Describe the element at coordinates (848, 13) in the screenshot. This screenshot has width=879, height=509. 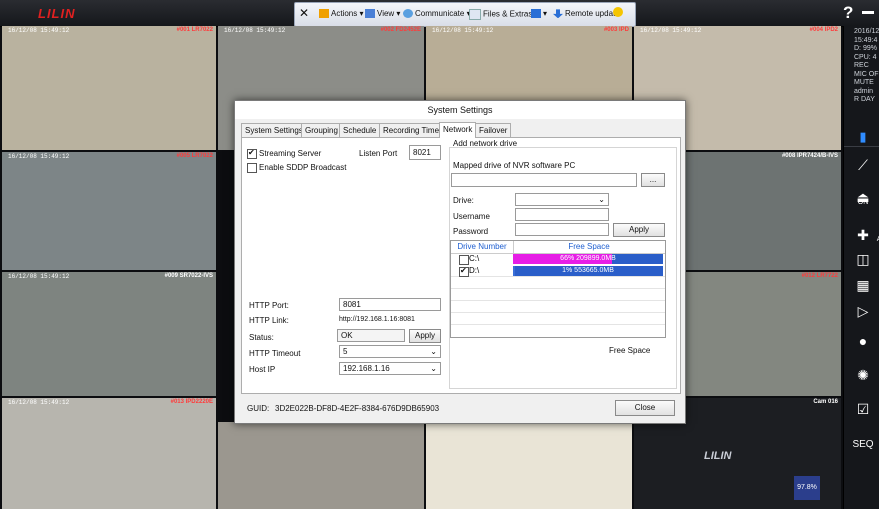
I see `help-icon: ?` at that location.